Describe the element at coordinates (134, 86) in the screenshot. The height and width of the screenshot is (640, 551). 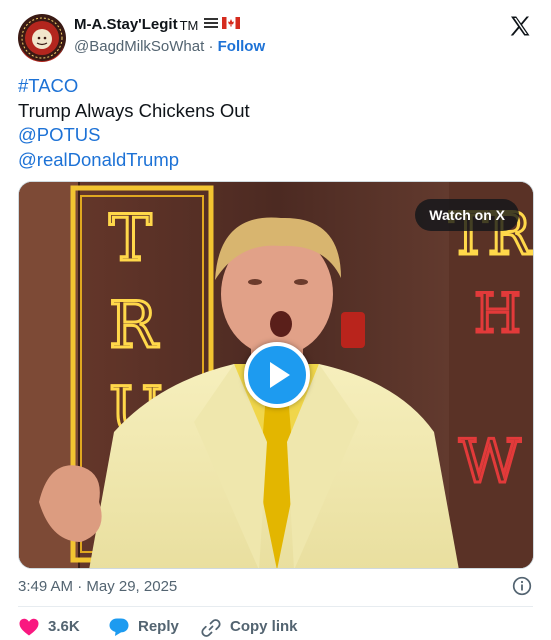
I see `hashtag-taco: #TACO` at that location.